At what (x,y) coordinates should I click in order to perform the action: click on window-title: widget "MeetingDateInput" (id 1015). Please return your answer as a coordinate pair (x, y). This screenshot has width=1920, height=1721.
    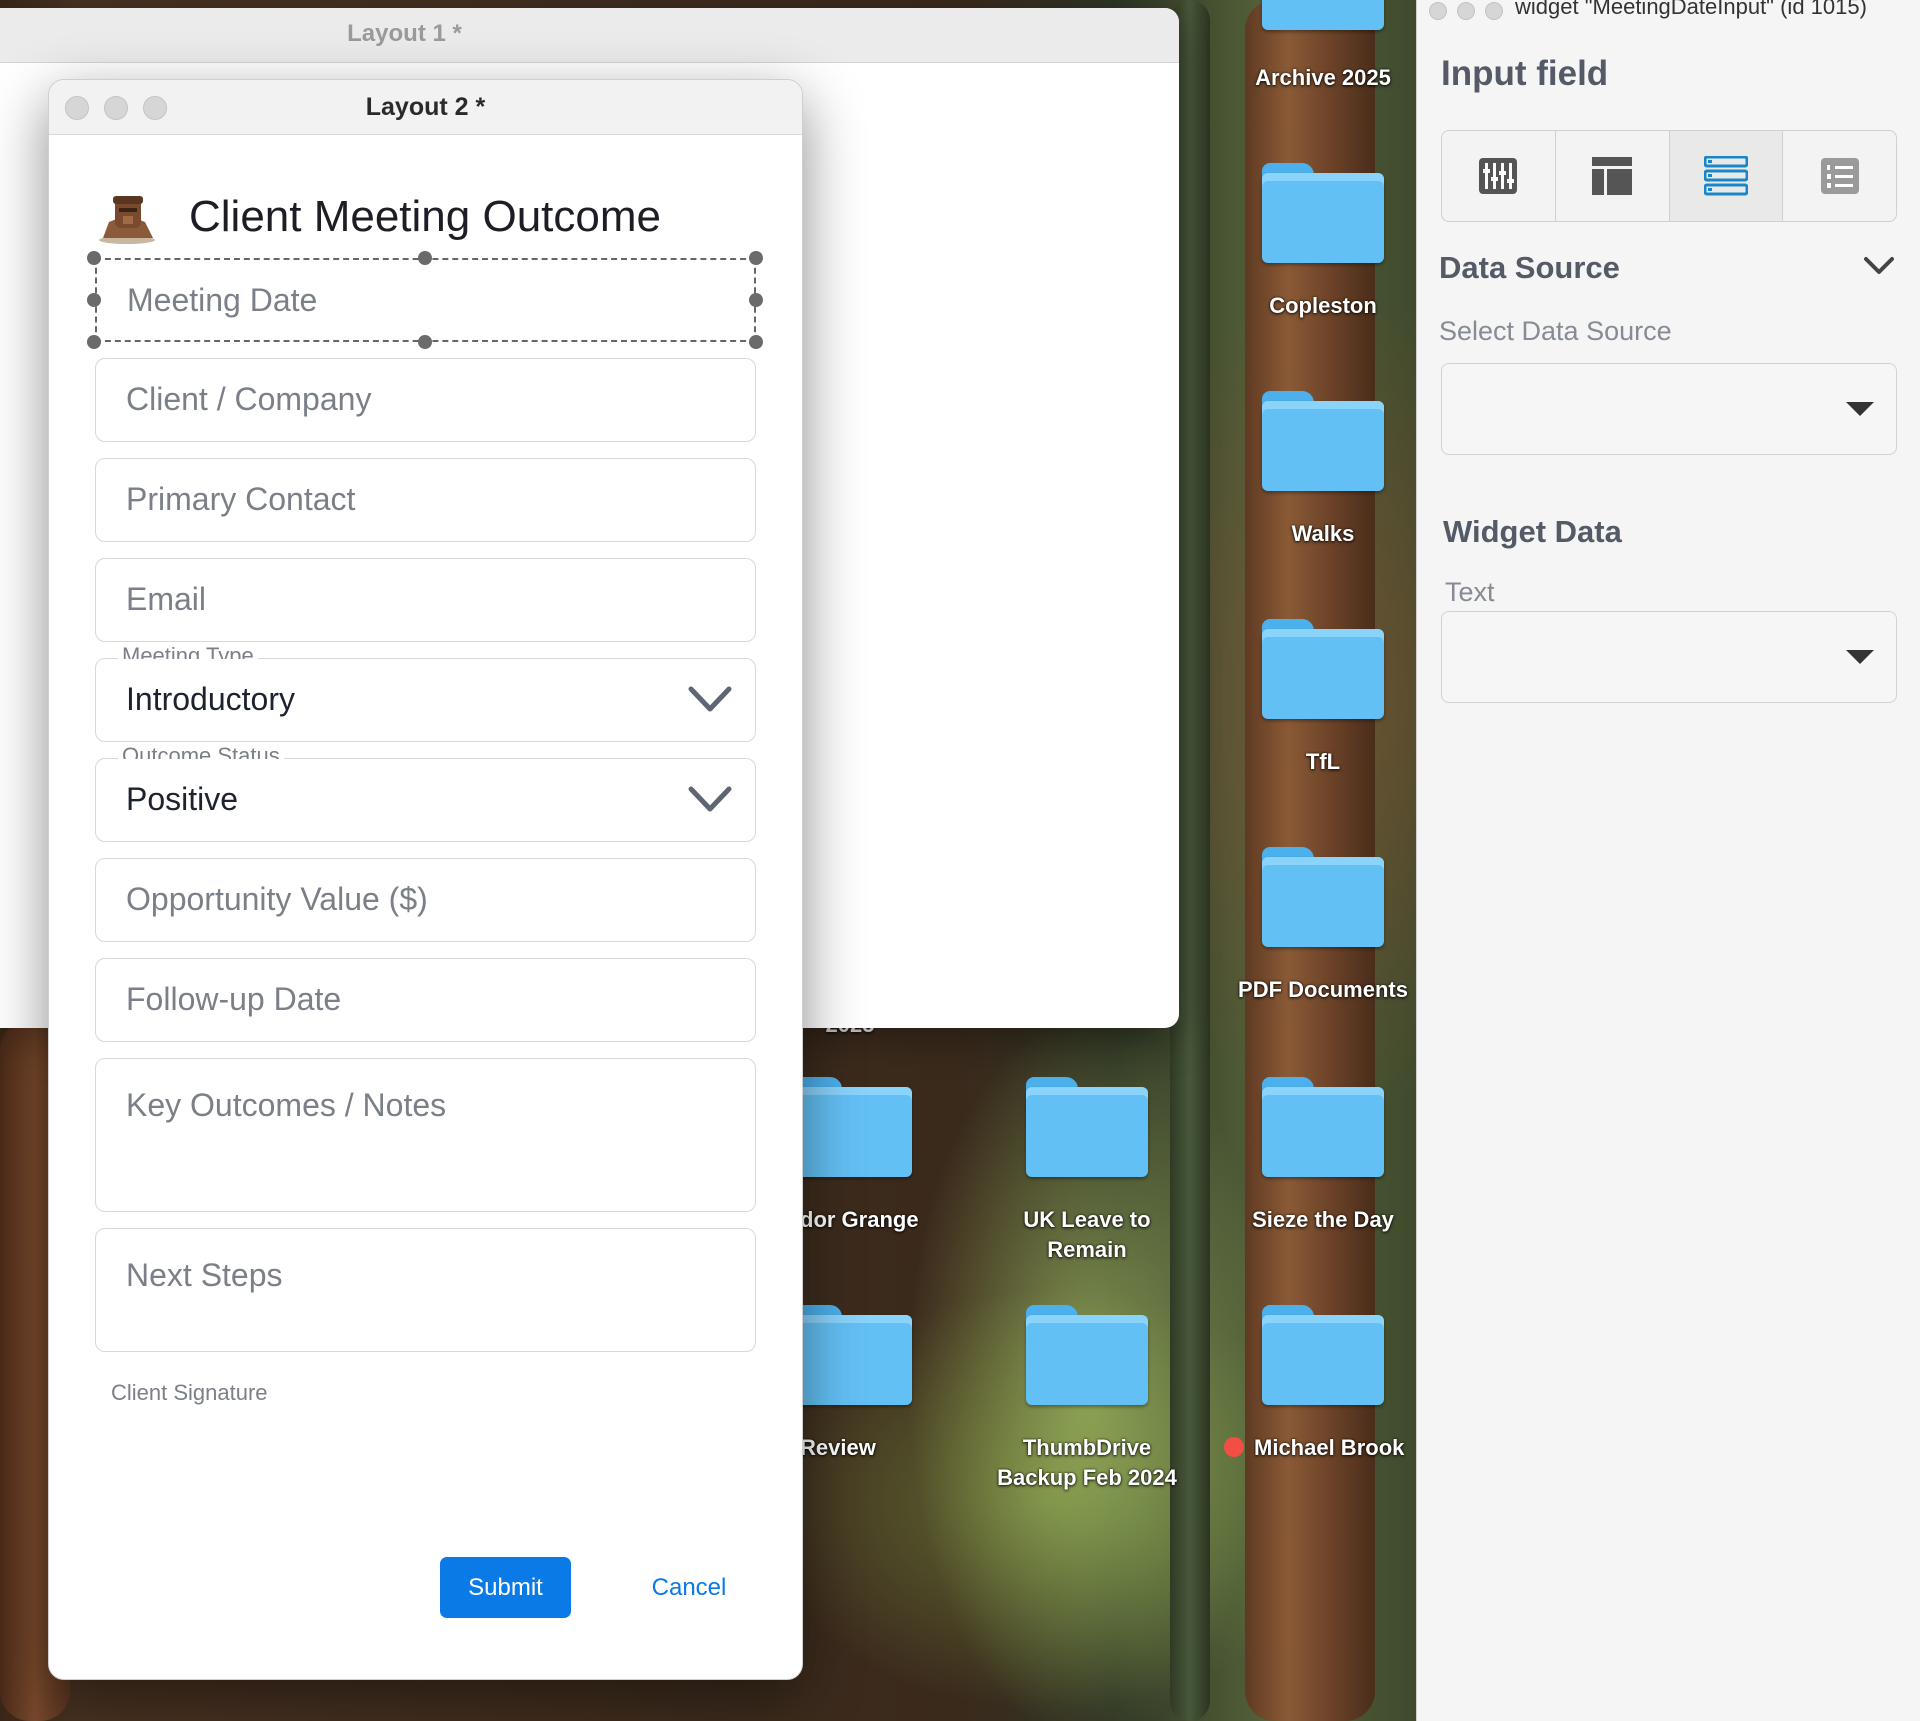
    Looking at the image, I should click on (1691, 9).